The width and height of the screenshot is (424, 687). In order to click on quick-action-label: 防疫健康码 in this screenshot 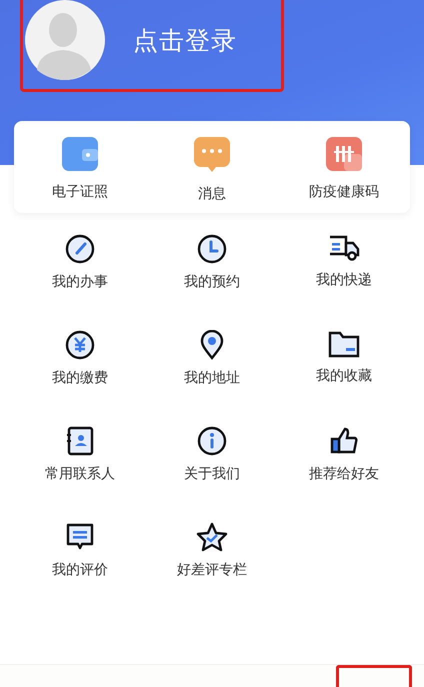, I will do `click(344, 192)`.